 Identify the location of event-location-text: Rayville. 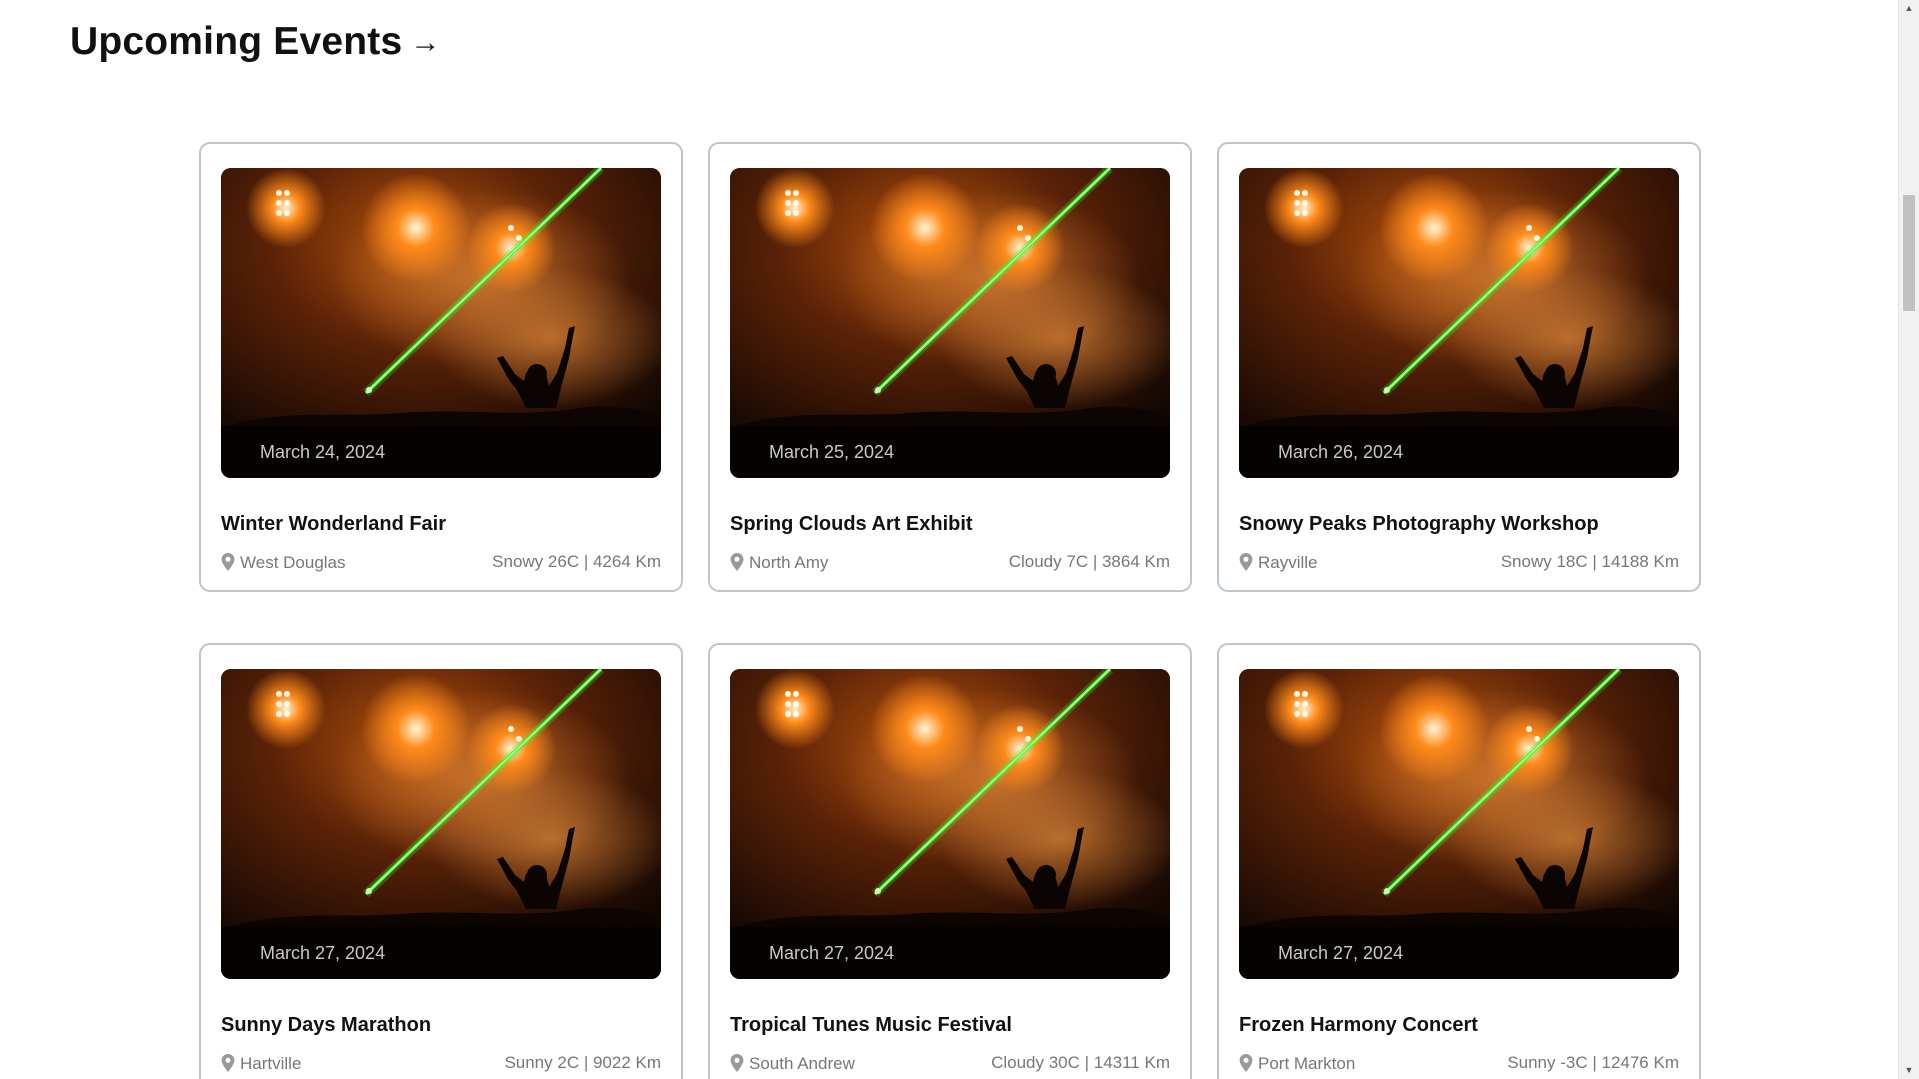
(1288, 562).